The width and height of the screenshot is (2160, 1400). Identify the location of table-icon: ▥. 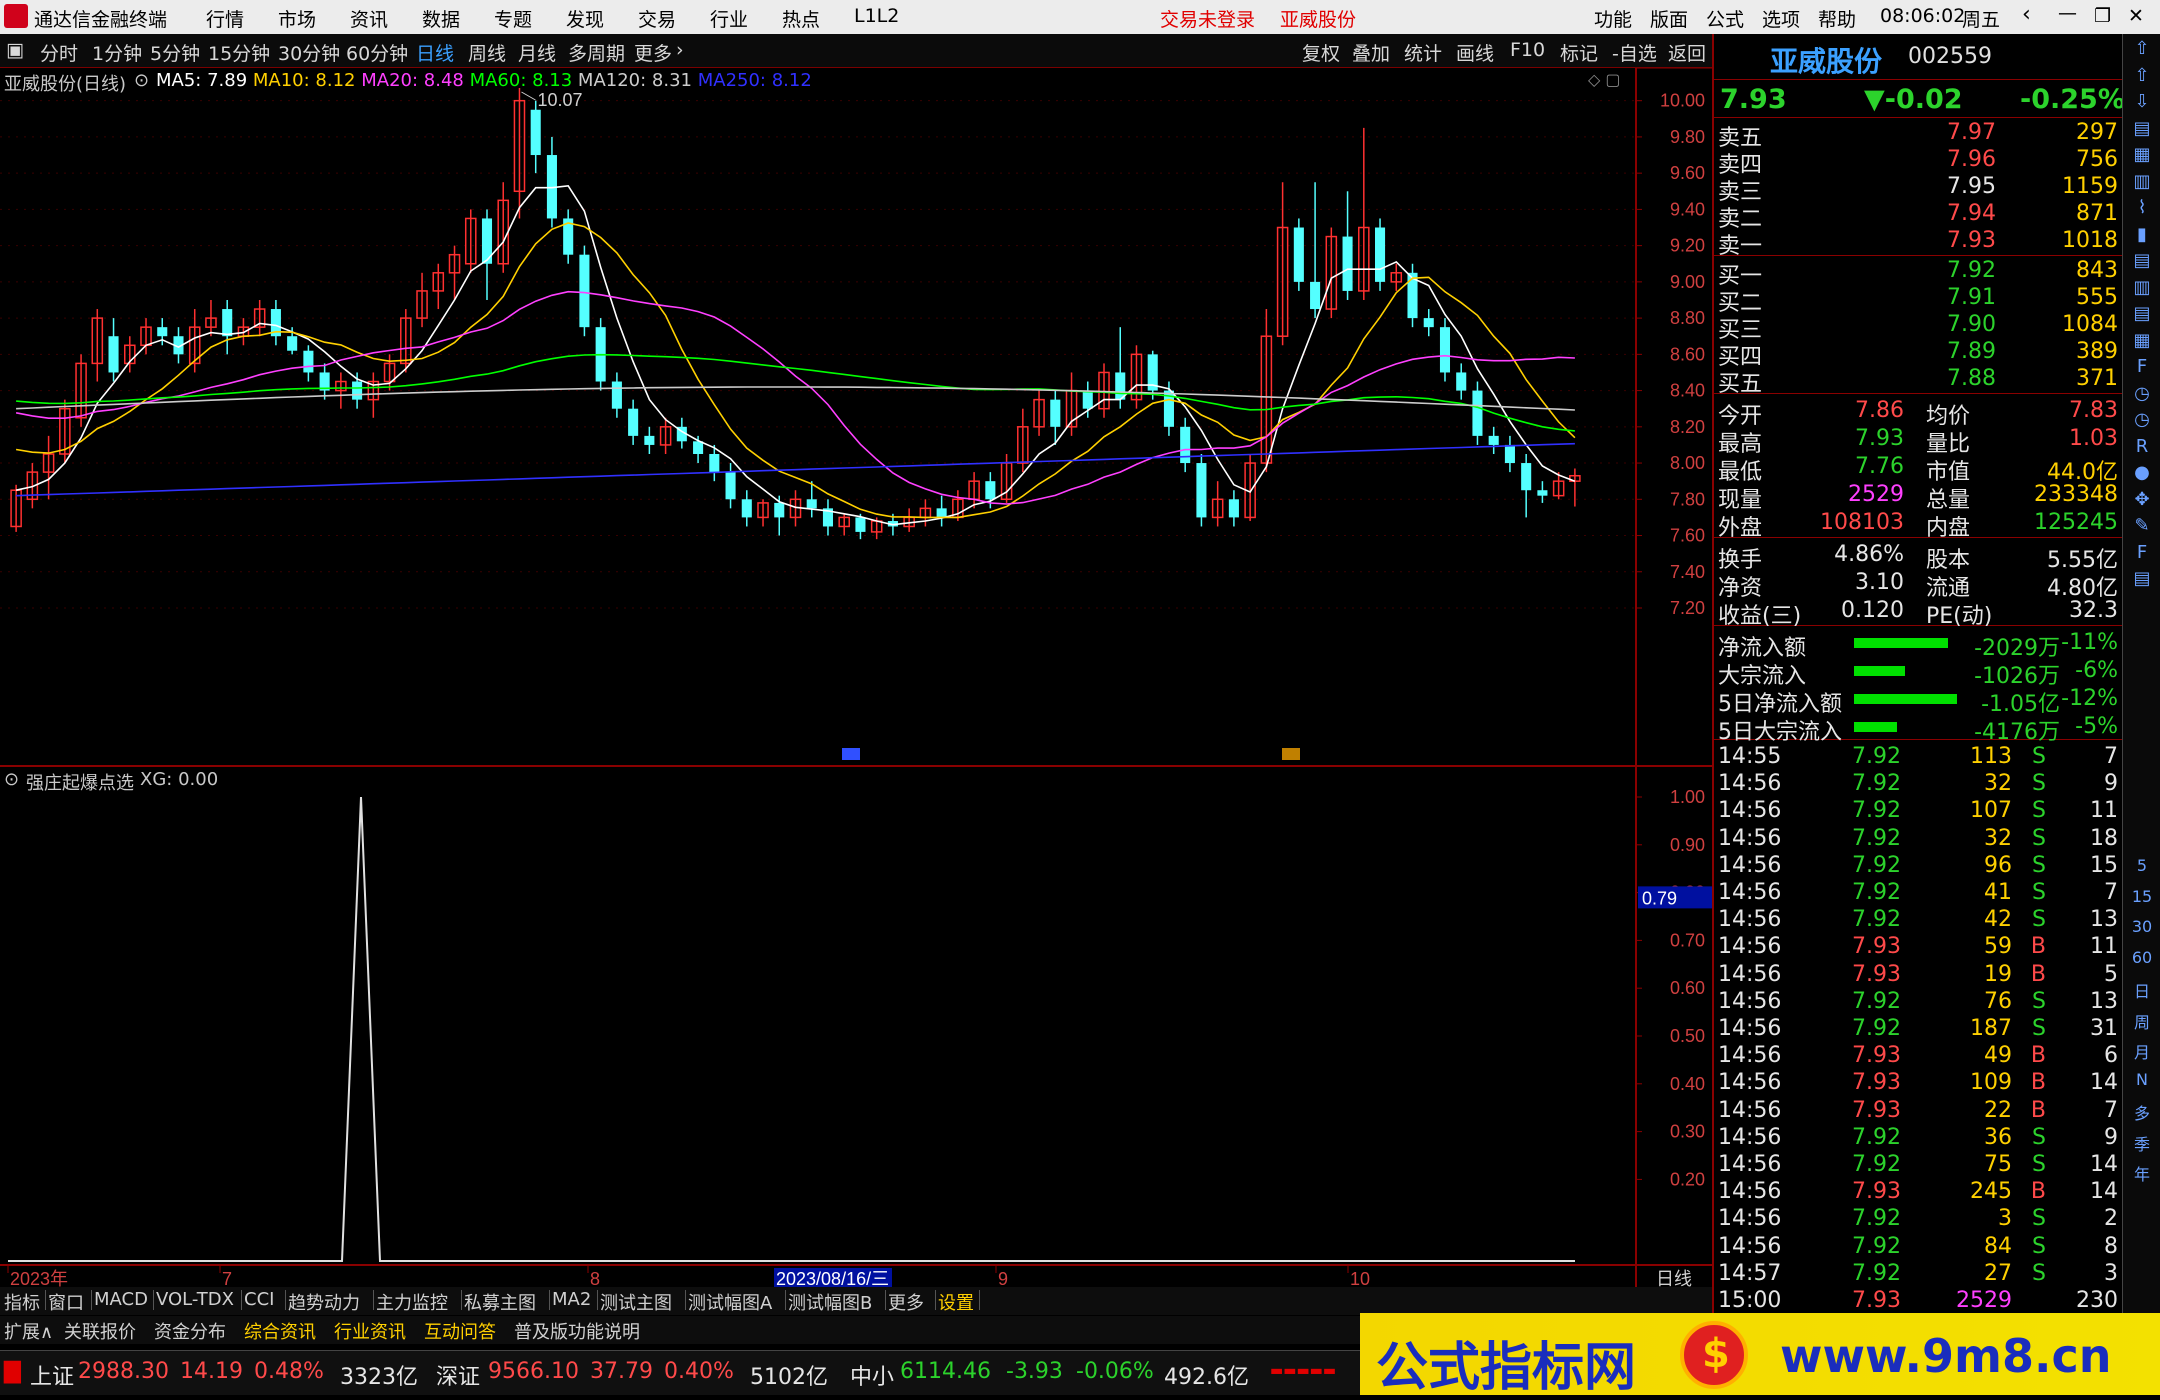
(2142, 184).